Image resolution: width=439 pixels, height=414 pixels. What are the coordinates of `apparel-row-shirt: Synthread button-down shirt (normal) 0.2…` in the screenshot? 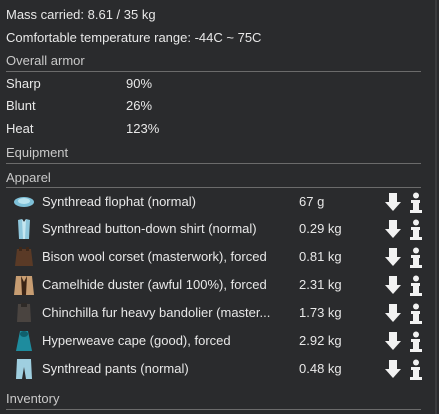 It's located at (218, 229).